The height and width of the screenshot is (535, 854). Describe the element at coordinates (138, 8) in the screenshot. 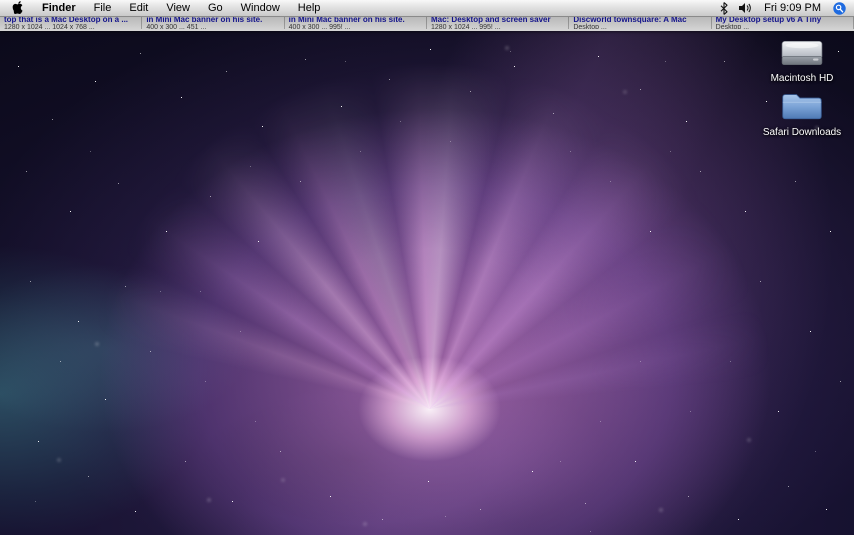

I see `menu-item-edit: Edit` at that location.